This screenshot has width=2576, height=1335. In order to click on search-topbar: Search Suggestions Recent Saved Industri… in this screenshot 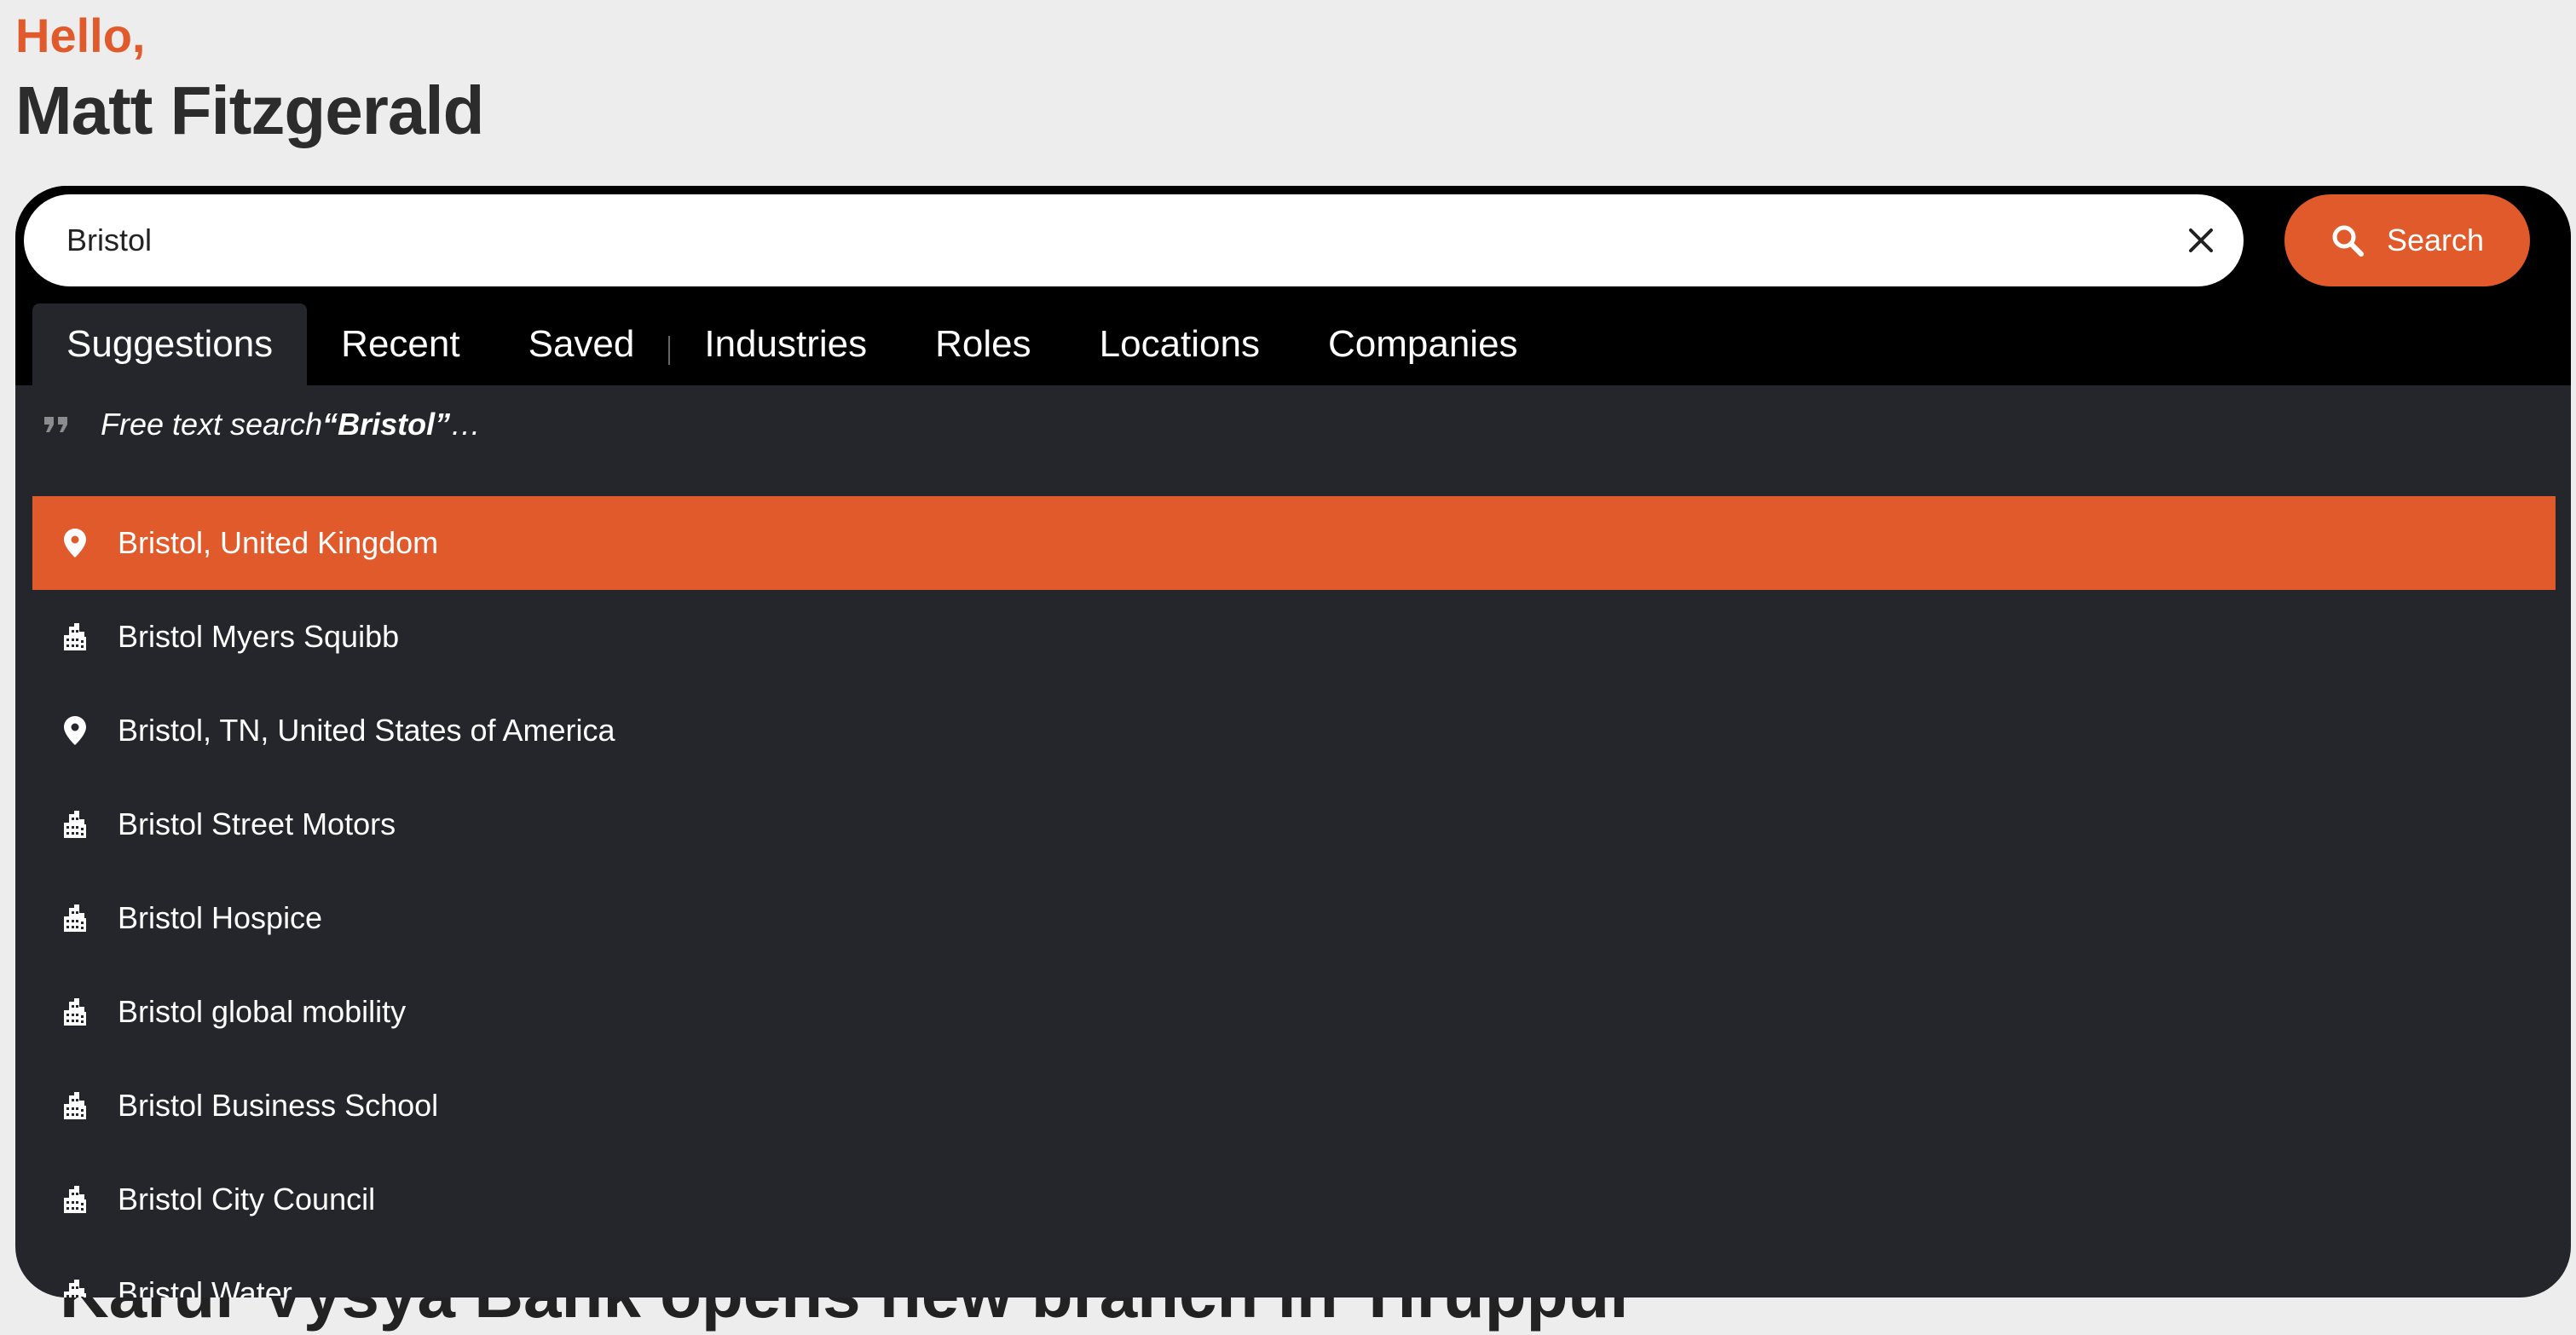, I will do `click(1293, 285)`.